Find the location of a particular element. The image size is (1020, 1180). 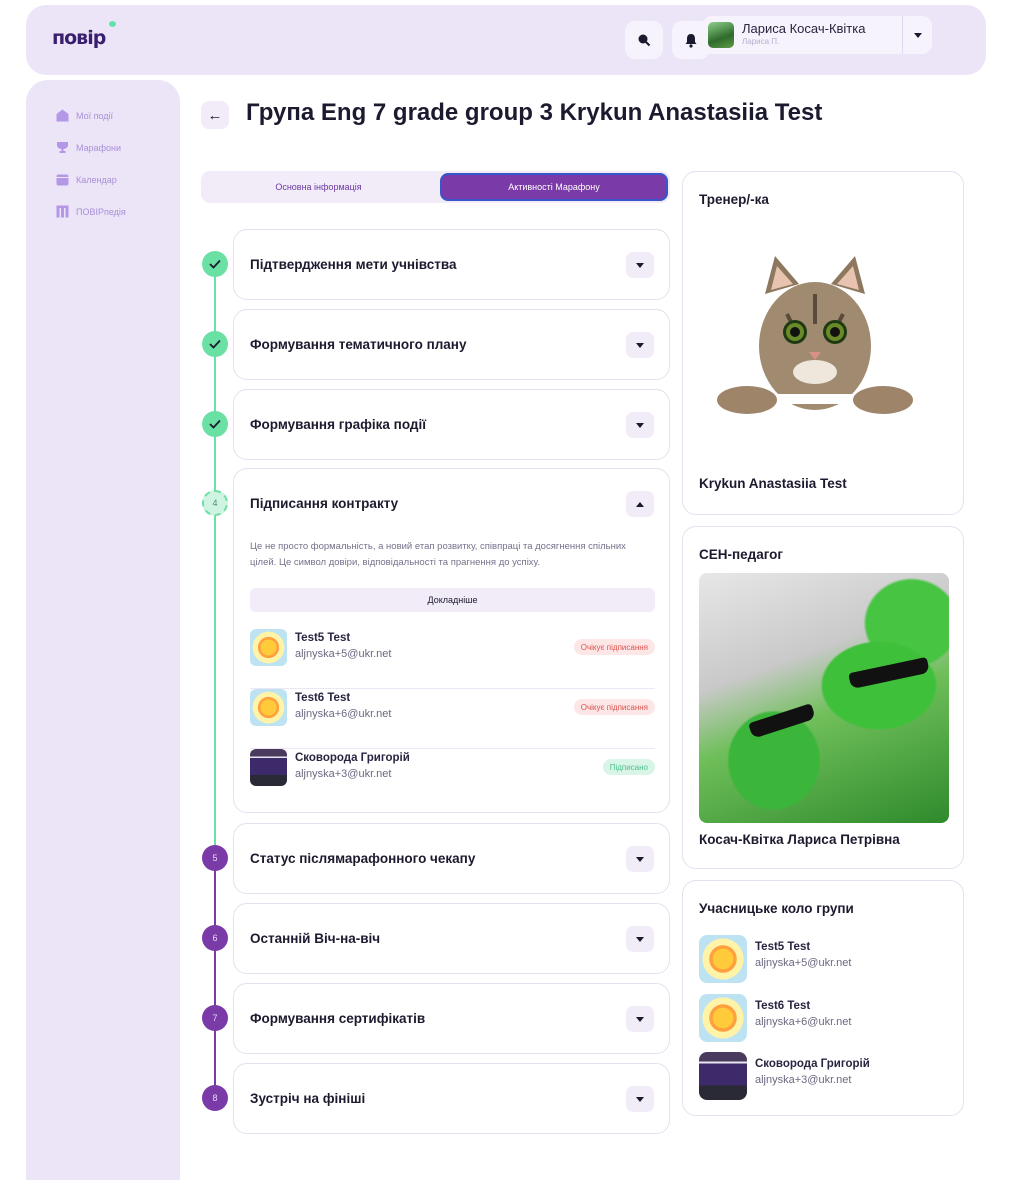

step-number: 5 is located at coordinates (215, 858).